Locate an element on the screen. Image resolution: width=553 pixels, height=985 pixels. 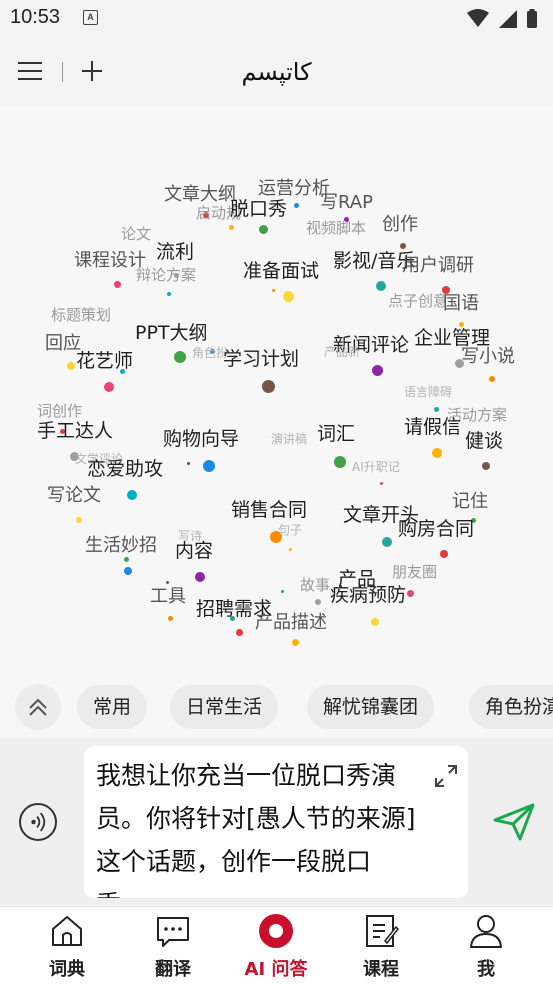
notification-icon: A is located at coordinates (90, 17).